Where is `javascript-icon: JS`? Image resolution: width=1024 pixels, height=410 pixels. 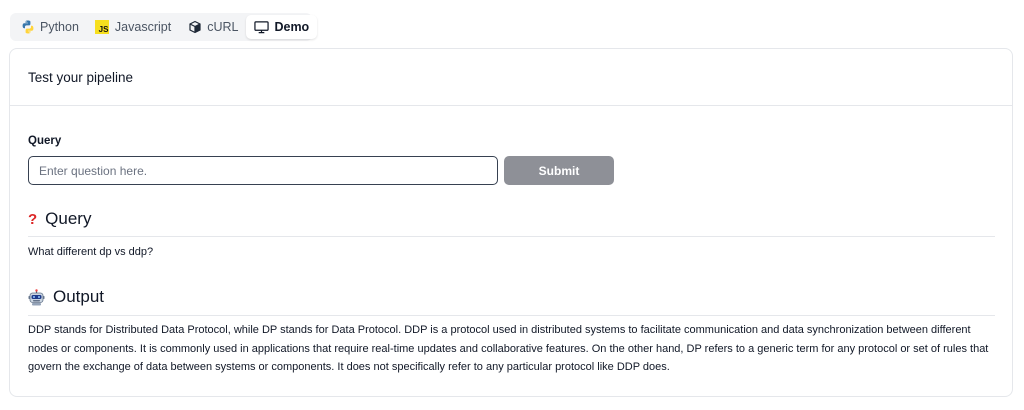
javascript-icon: JS is located at coordinates (102, 27).